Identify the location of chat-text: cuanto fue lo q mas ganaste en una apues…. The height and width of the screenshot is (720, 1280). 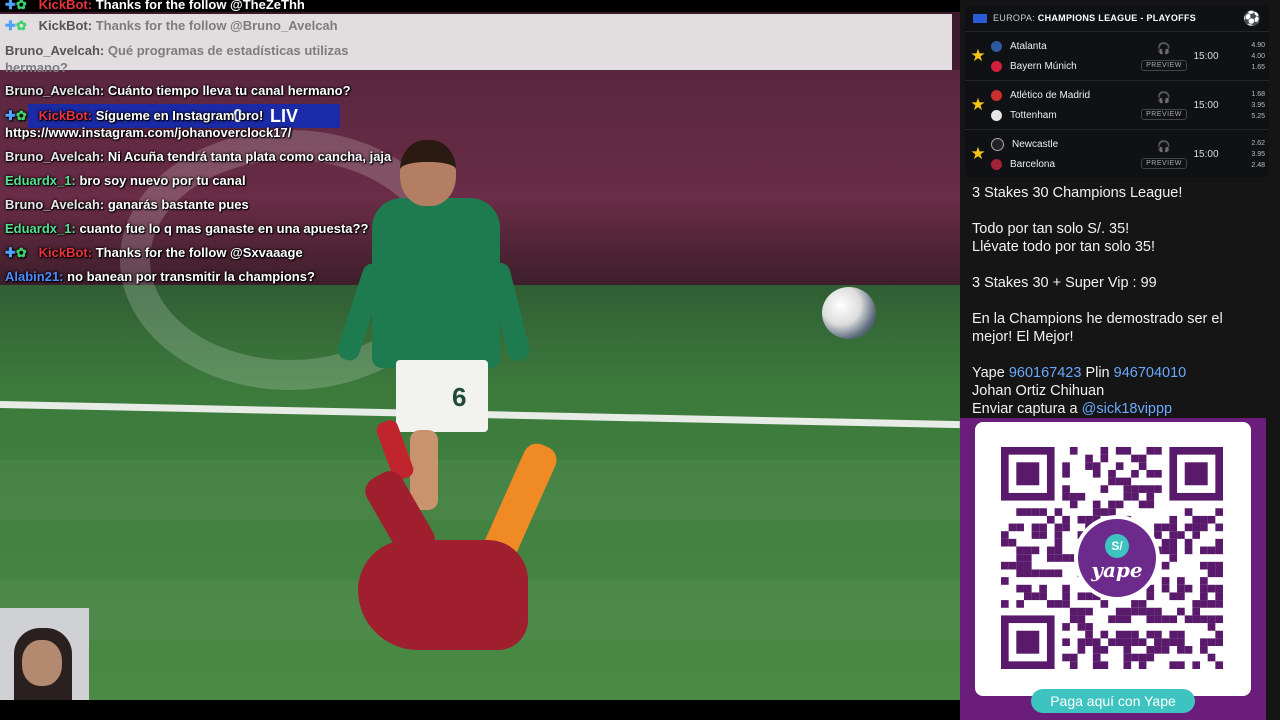
(224, 228).